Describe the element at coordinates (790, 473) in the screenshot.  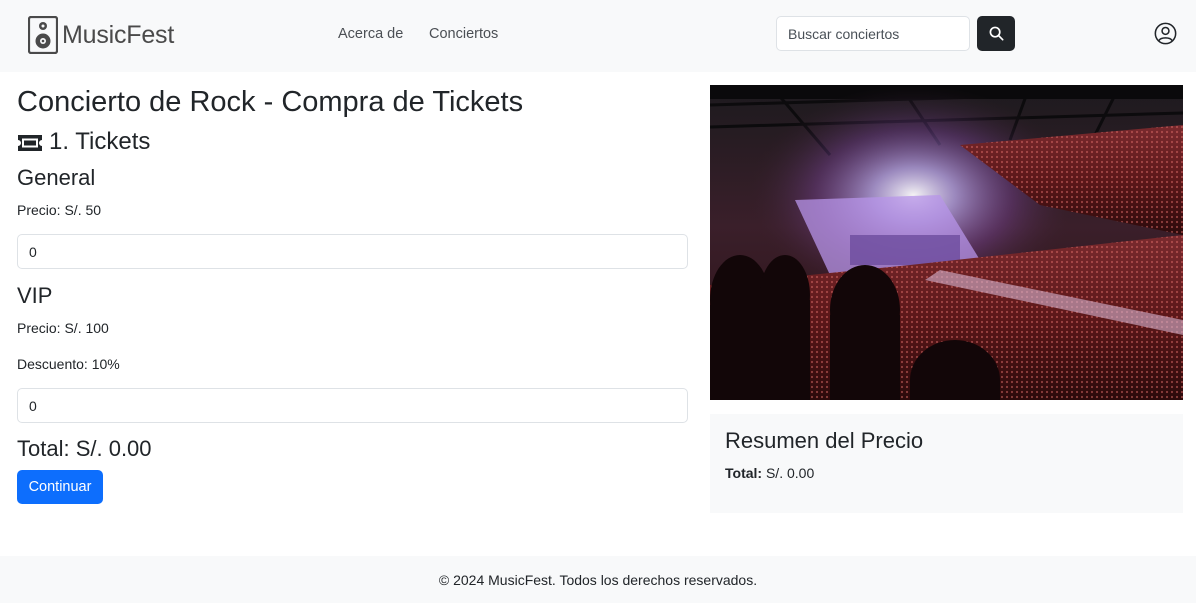
I see `summary-total-value: S/. 0.00` at that location.